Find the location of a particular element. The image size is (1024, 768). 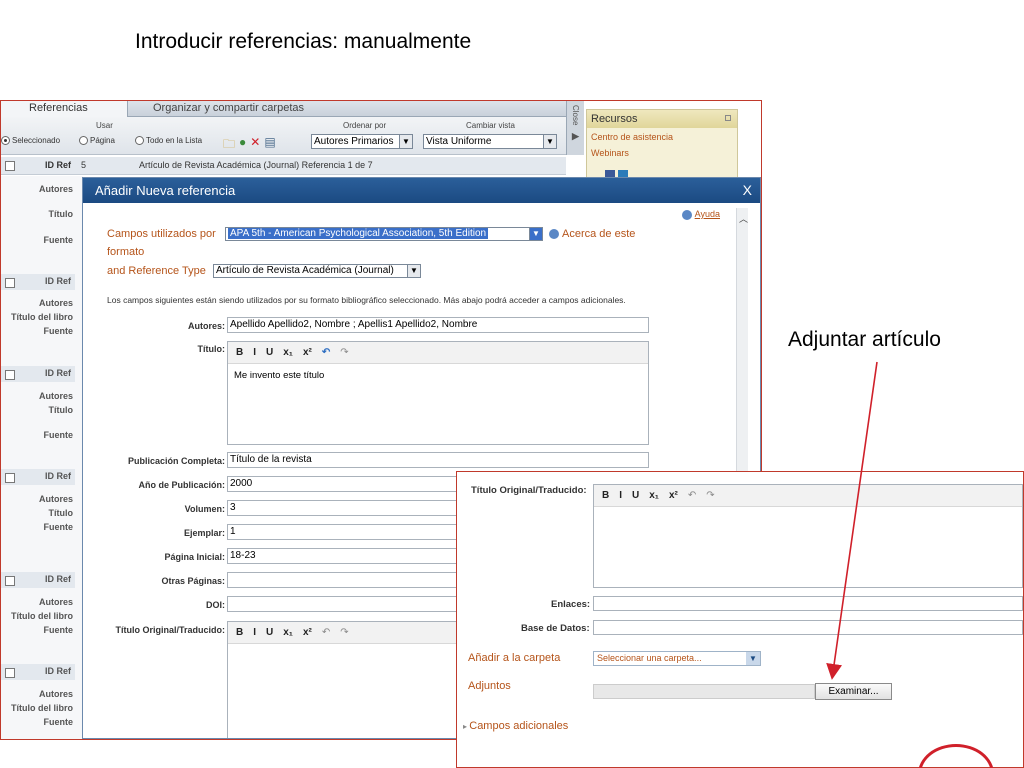

help-link: Ayuda is located at coordinates (700, 214).